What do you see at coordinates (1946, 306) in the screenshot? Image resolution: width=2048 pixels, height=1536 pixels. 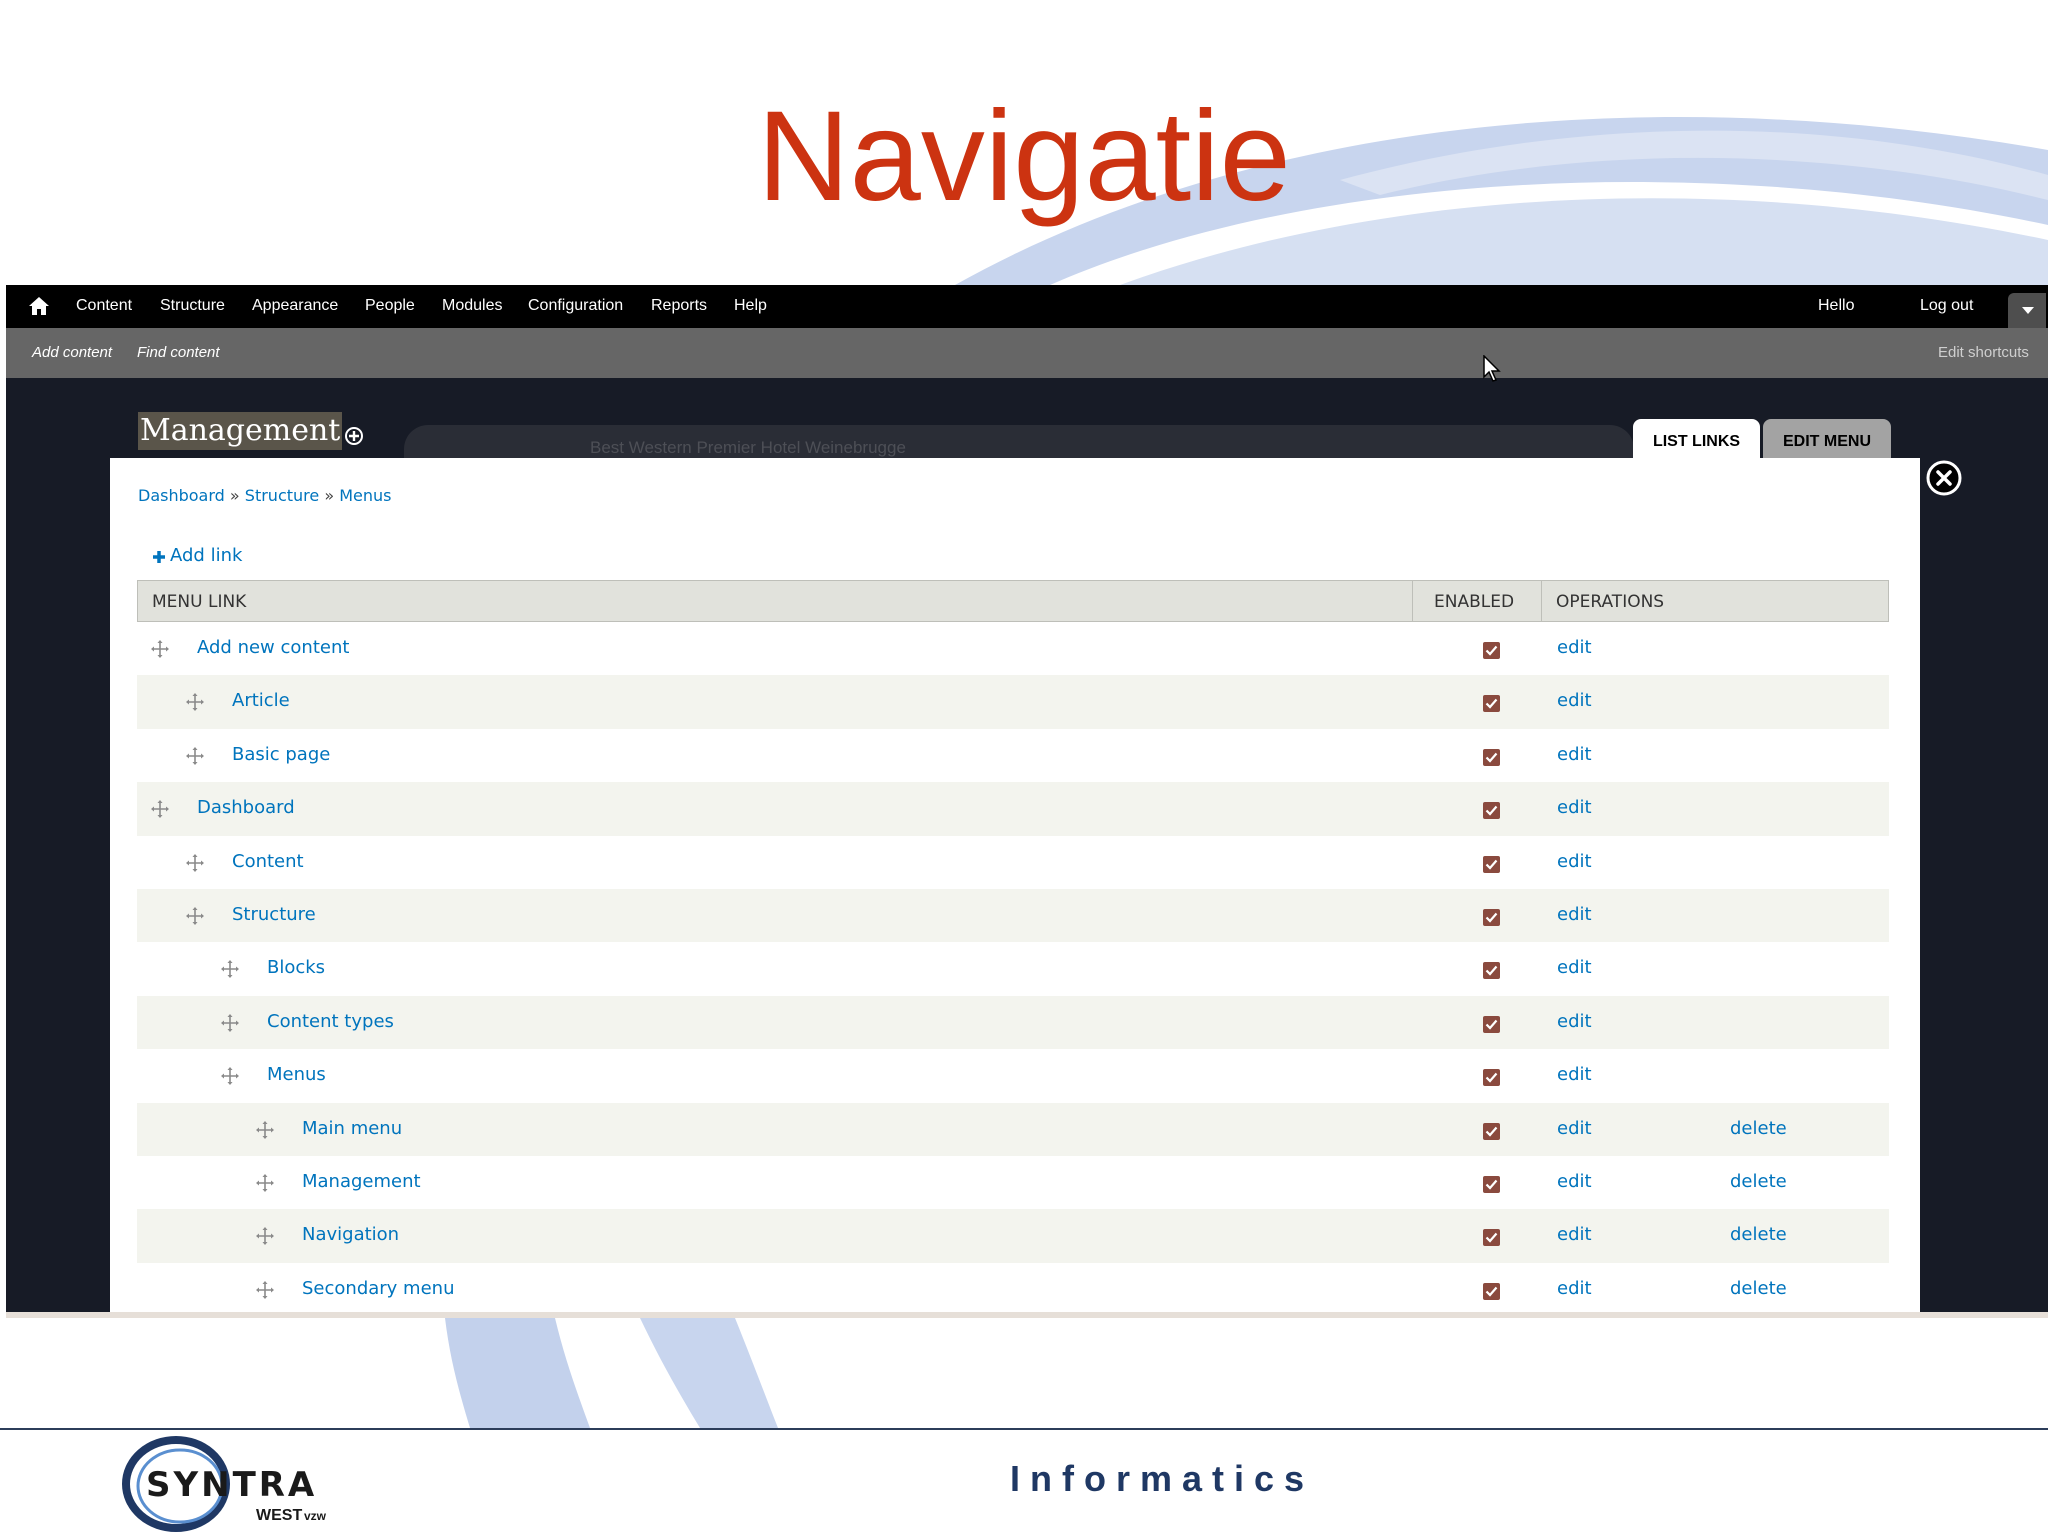 I see `toolbar-logout: Log out` at bounding box center [1946, 306].